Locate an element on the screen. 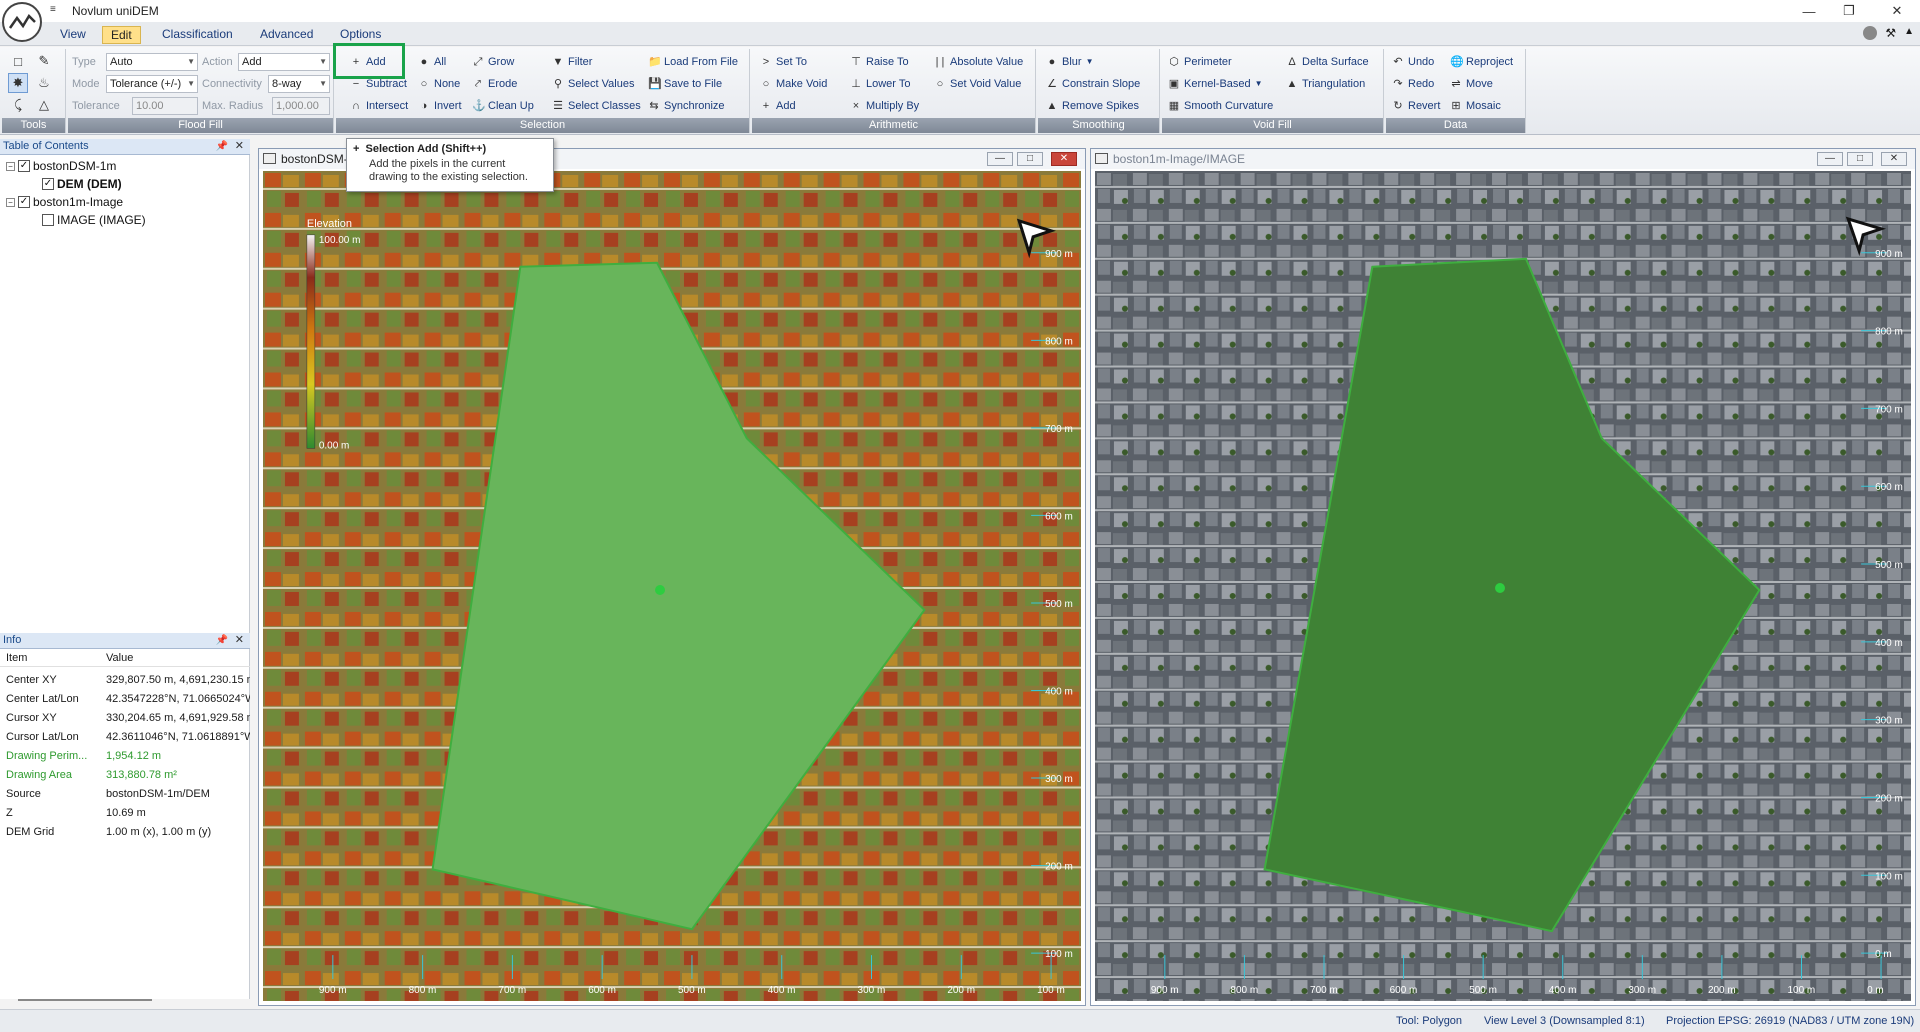 The image size is (1920, 1032). selection-intersect-button: ∩ Intersect is located at coordinates (379, 106).